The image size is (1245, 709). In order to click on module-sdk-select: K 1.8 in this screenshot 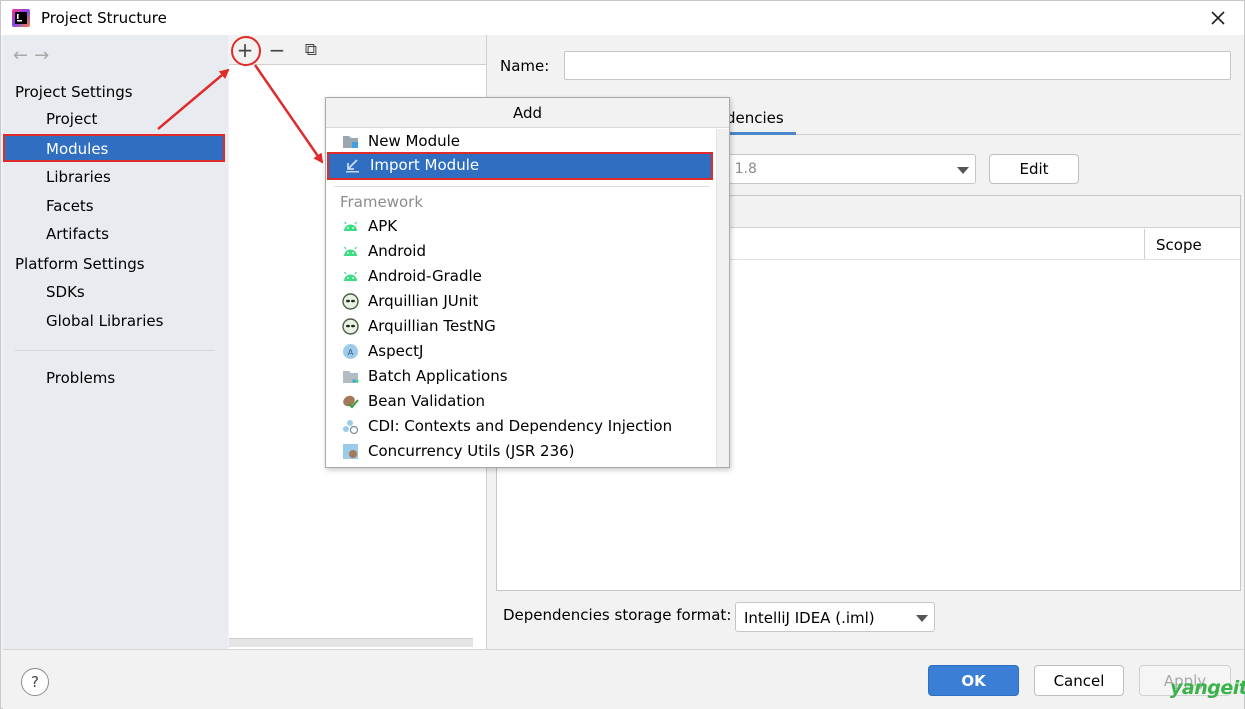, I will do `click(841, 169)`.